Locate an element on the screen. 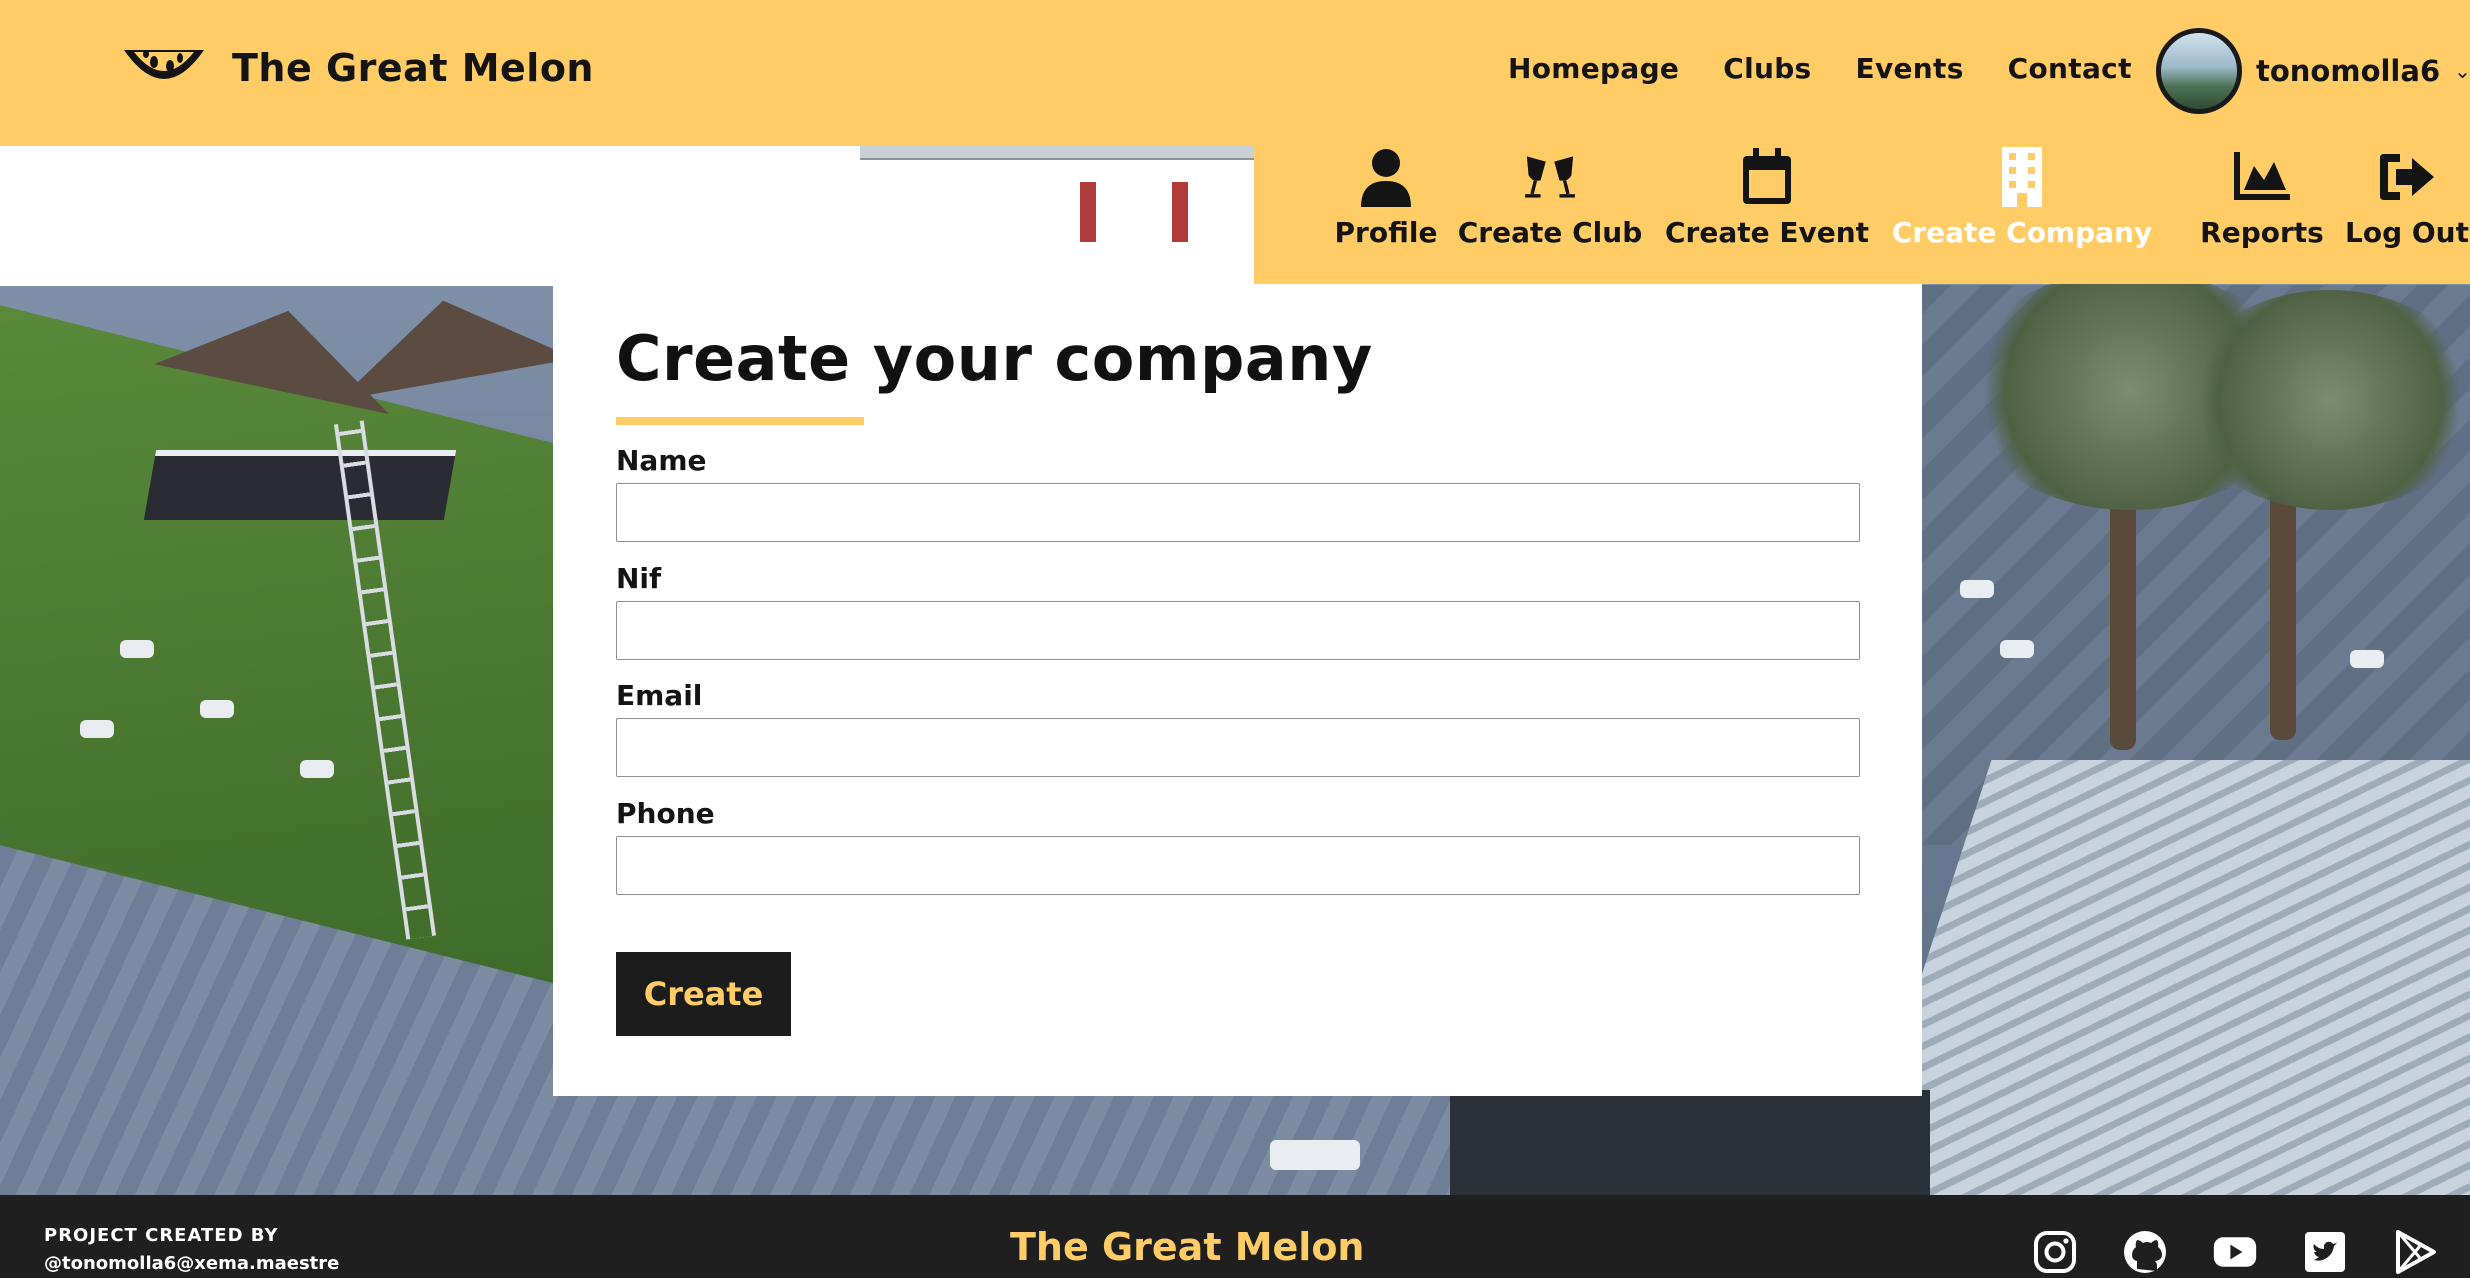 This screenshot has height=1278, width=2470. menu-label: Log Out is located at coordinates (2407, 232).